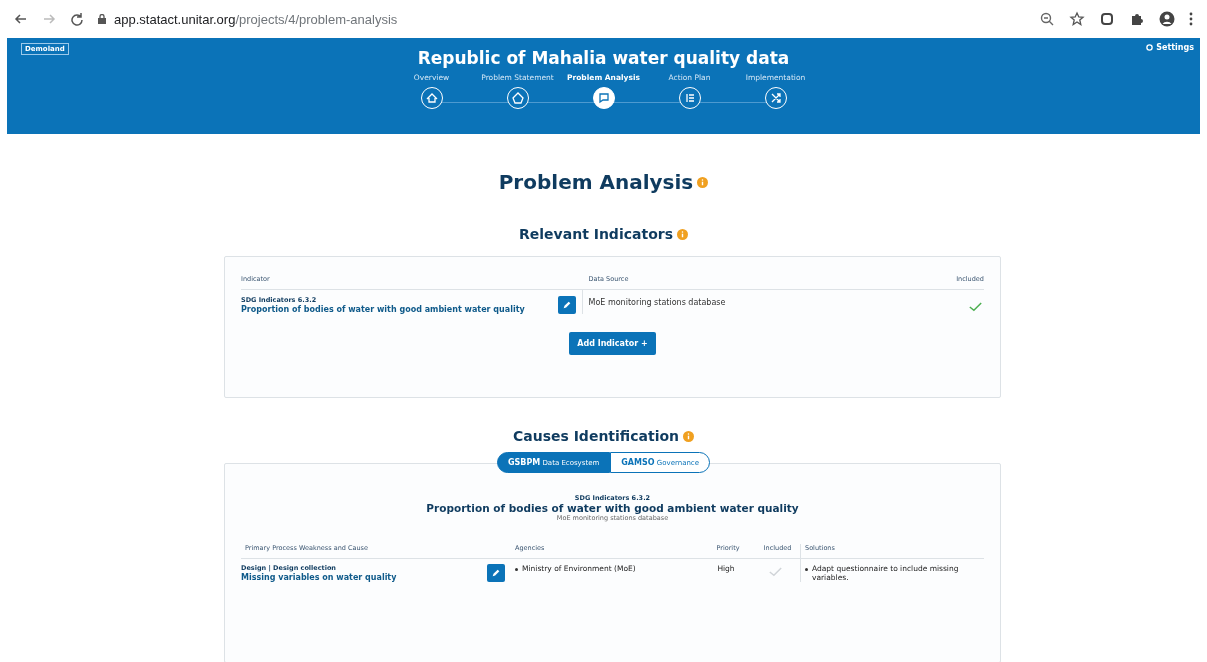 The width and height of the screenshot is (1207, 662). Describe the element at coordinates (596, 182) in the screenshot. I see `page-title: Problem Analysis` at that location.